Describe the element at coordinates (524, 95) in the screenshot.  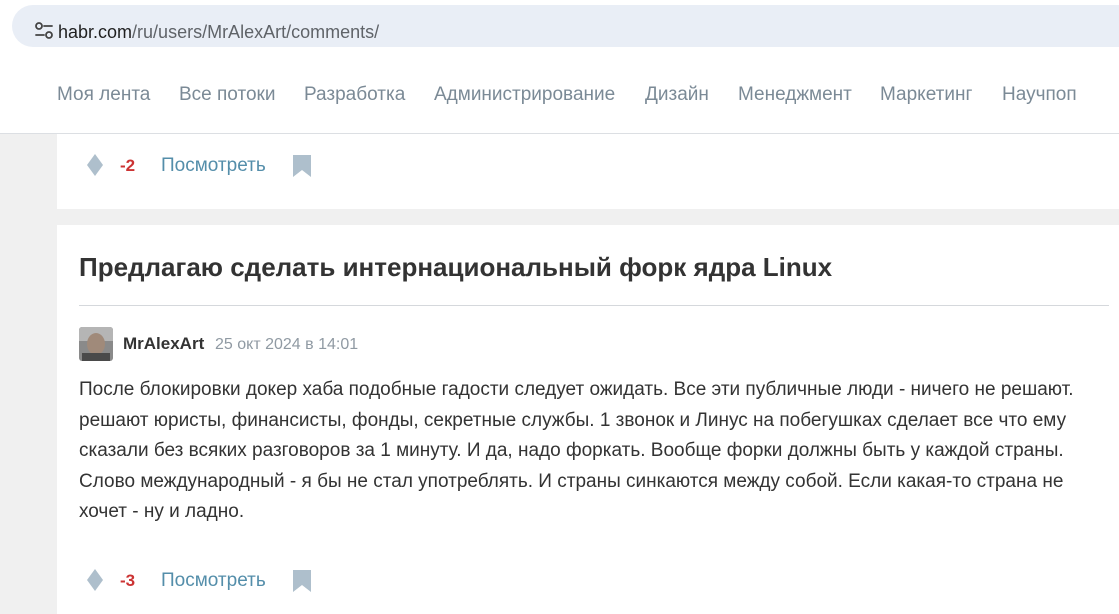
I see `nav-item-administration: Администрирование` at that location.